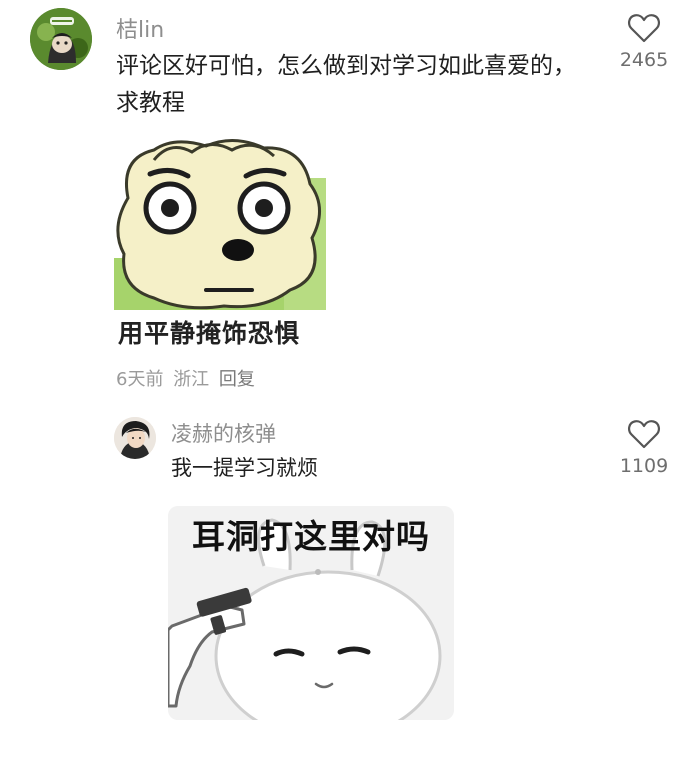 This screenshot has width=690, height=768. I want to click on reply-button: 回复, so click(237, 379).